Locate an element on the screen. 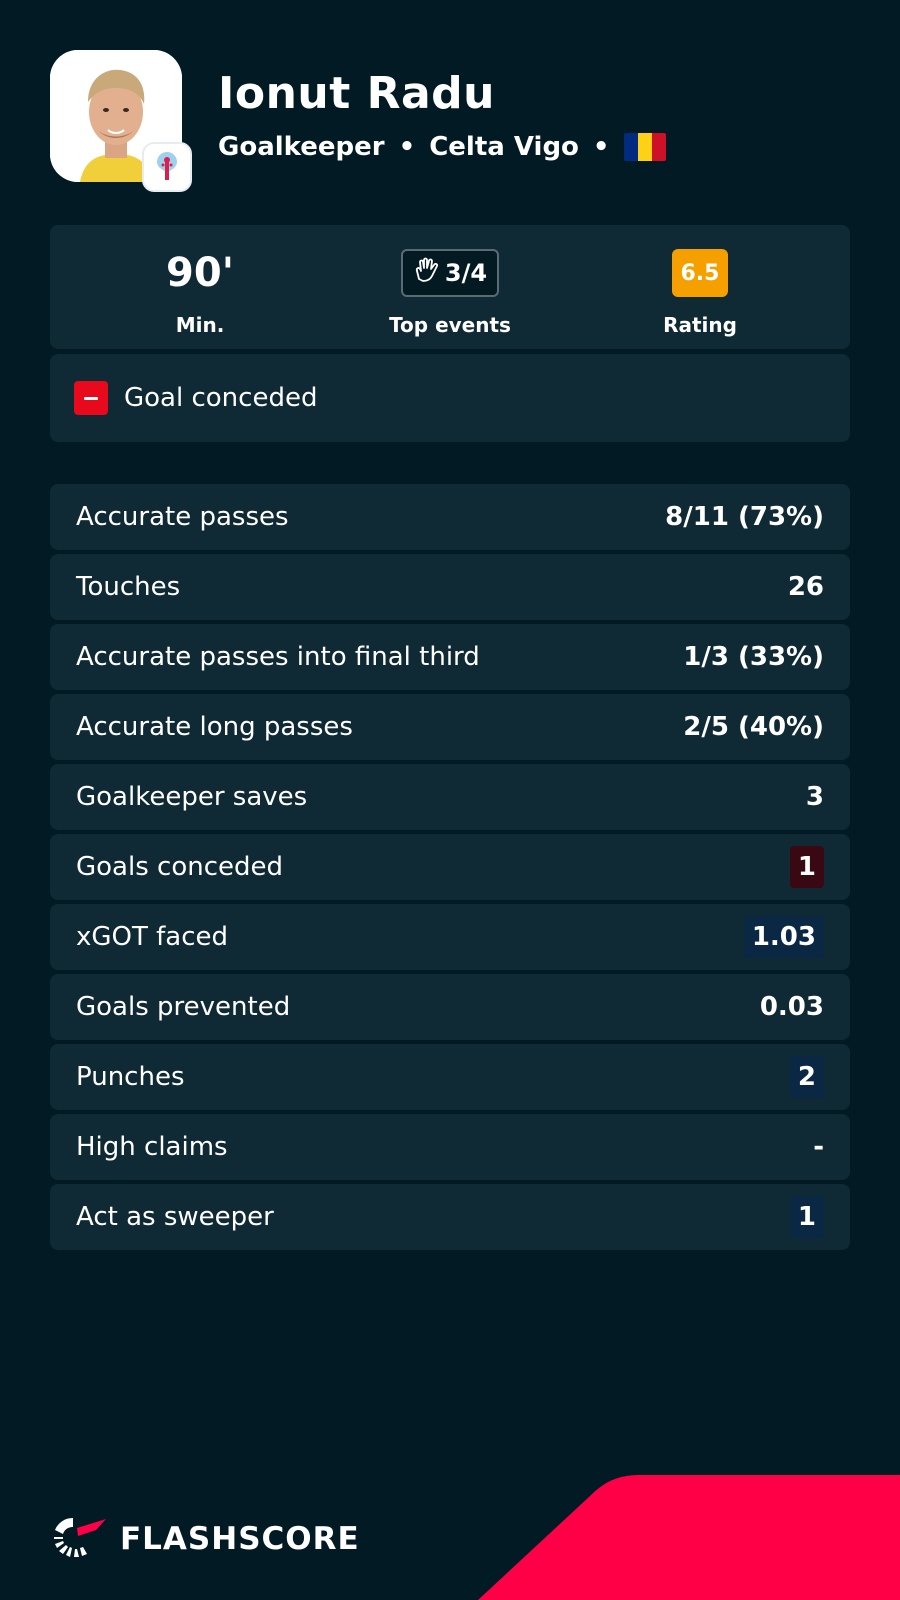 The width and height of the screenshot is (900, 1600). stat-label: Act as sweeper is located at coordinates (175, 1217).